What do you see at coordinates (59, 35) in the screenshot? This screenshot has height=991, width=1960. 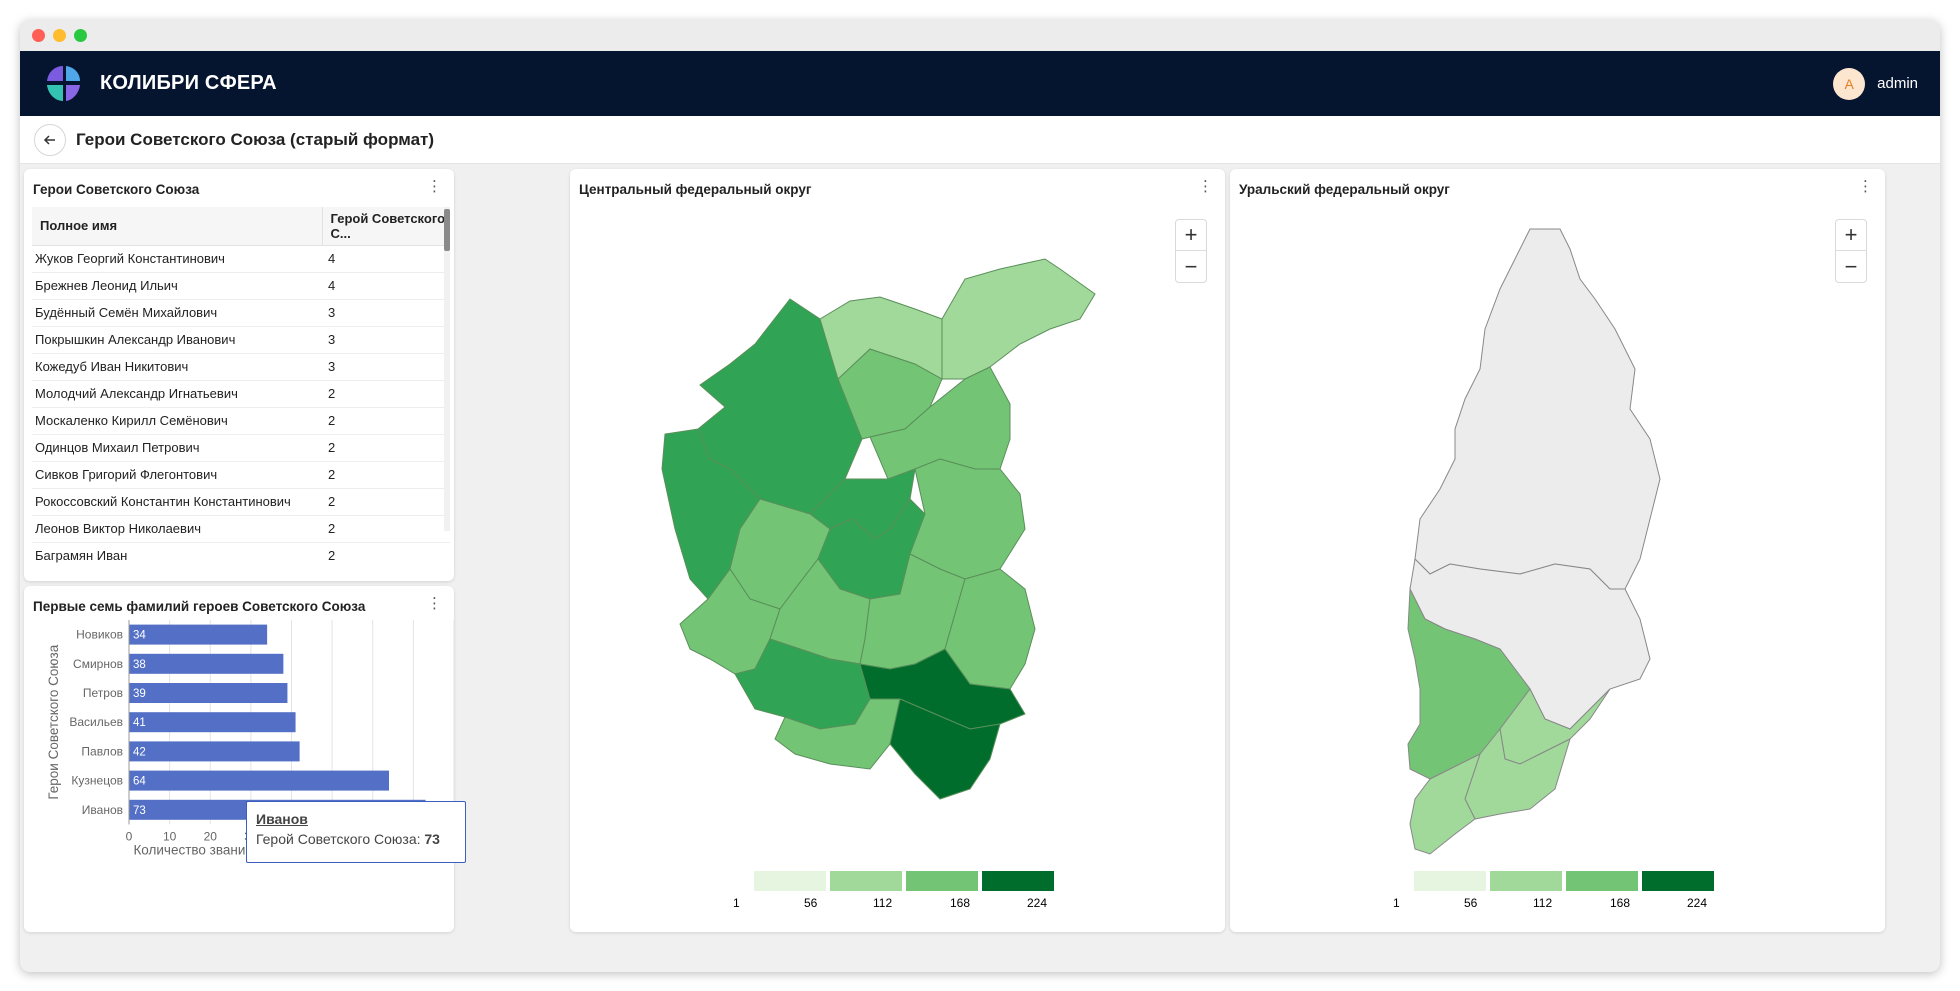 I see `minimize-window-button` at bounding box center [59, 35].